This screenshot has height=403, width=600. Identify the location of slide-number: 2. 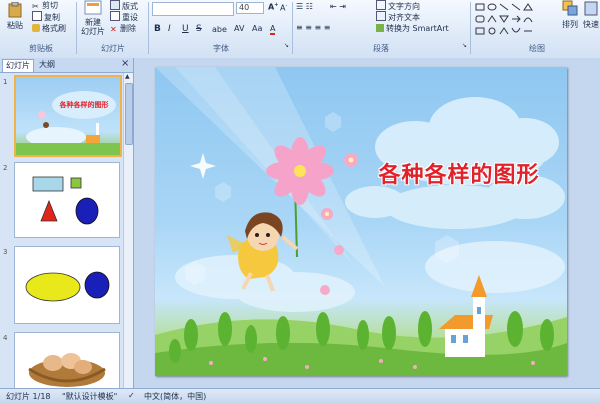
(5, 168).